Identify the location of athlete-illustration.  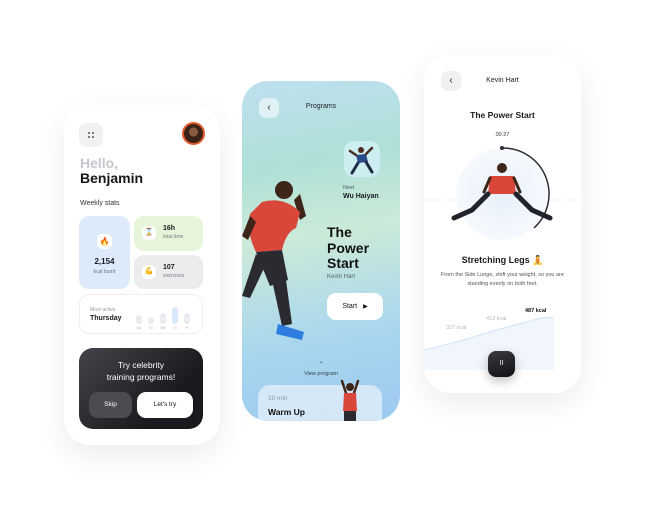
(361, 160).